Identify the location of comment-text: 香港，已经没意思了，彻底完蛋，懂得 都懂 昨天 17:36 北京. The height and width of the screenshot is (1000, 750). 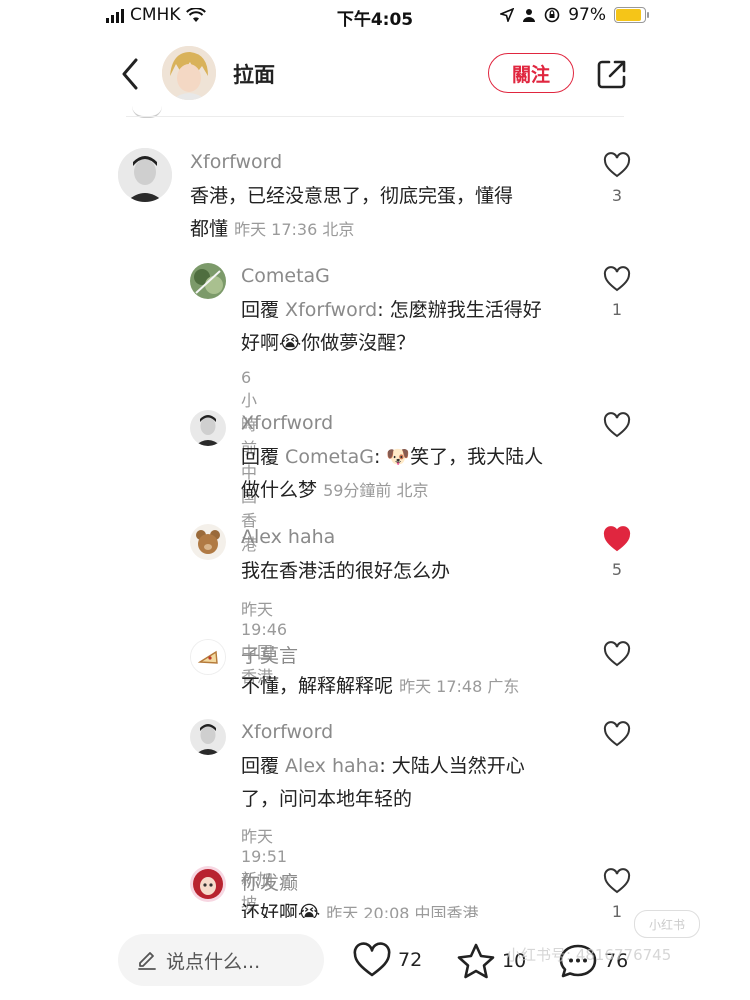
(390, 213).